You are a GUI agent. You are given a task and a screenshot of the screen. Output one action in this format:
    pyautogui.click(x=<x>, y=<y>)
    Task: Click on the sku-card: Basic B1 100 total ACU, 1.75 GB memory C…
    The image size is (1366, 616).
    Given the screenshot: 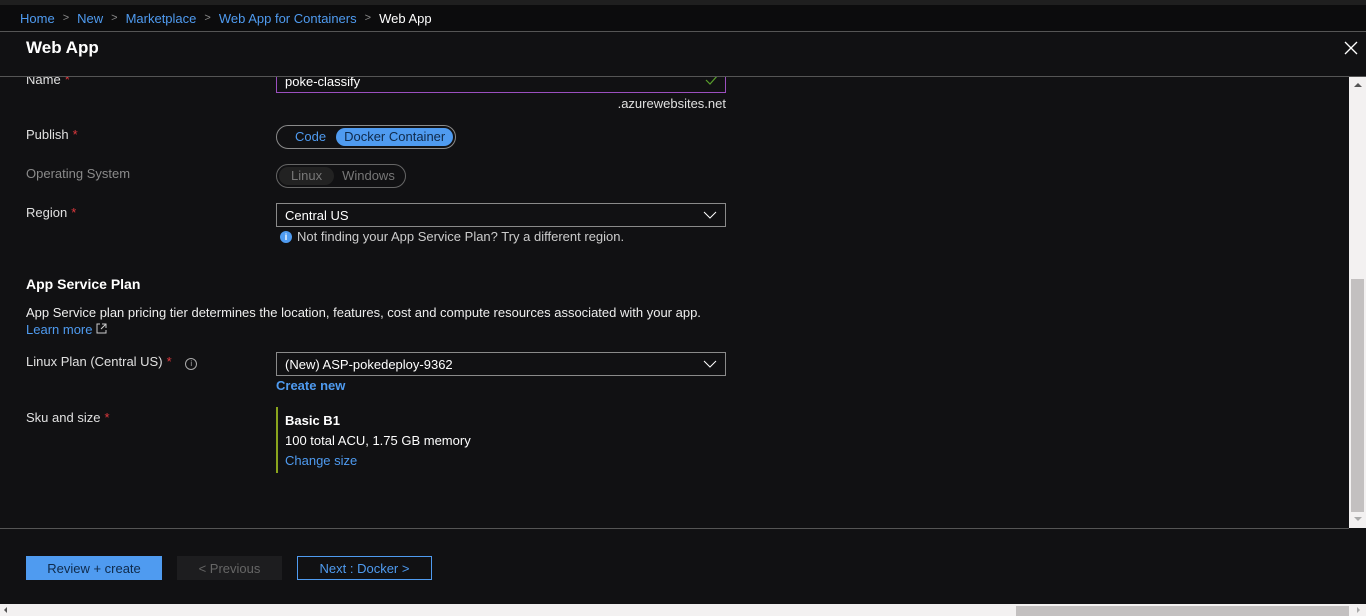 What is the action you would take?
    pyautogui.click(x=373, y=440)
    